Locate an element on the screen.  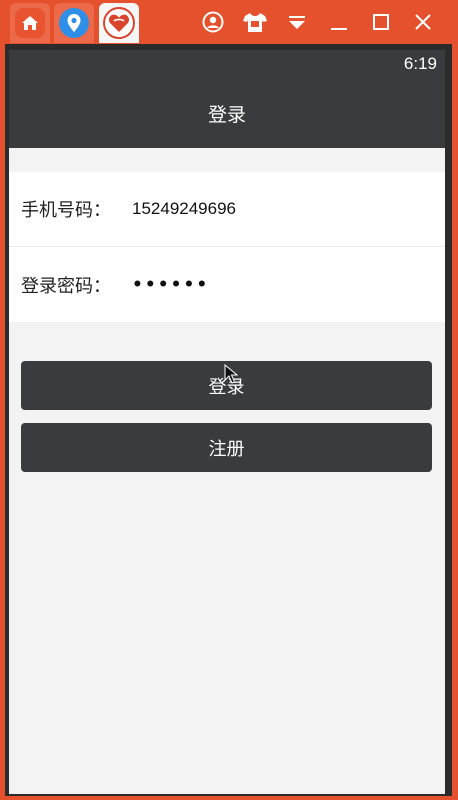
home-icon is located at coordinates (30, 23).